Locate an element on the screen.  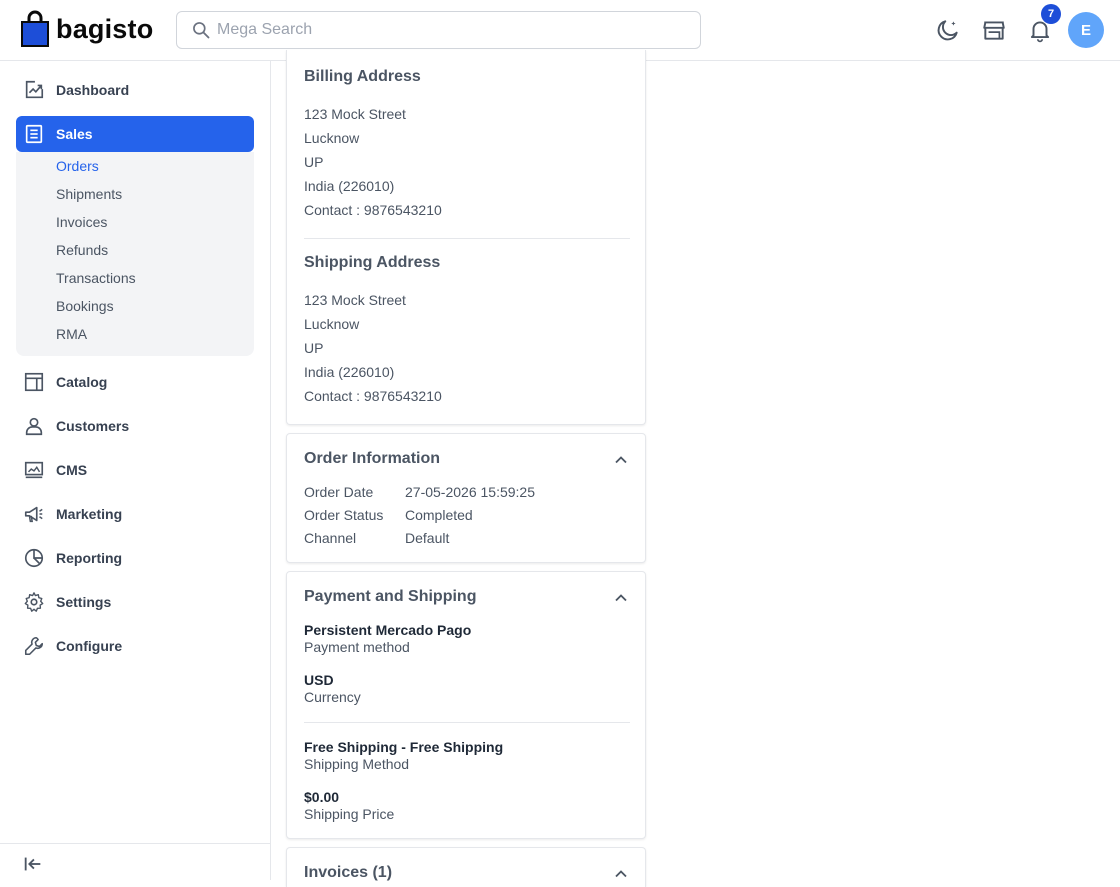
billing-line: Lucknow is located at coordinates (332, 138).